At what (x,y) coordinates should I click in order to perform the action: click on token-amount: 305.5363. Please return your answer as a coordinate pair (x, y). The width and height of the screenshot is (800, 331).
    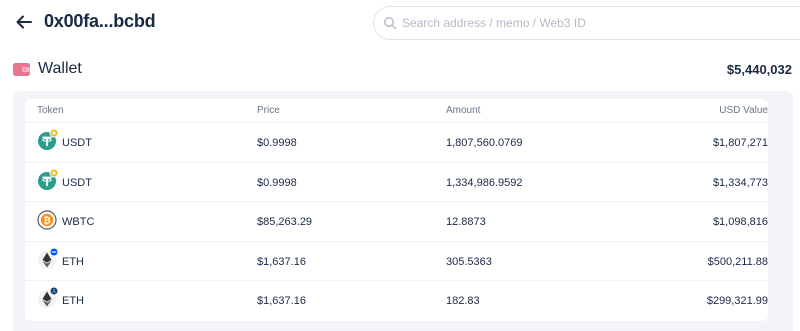
    Looking at the image, I should click on (469, 261).